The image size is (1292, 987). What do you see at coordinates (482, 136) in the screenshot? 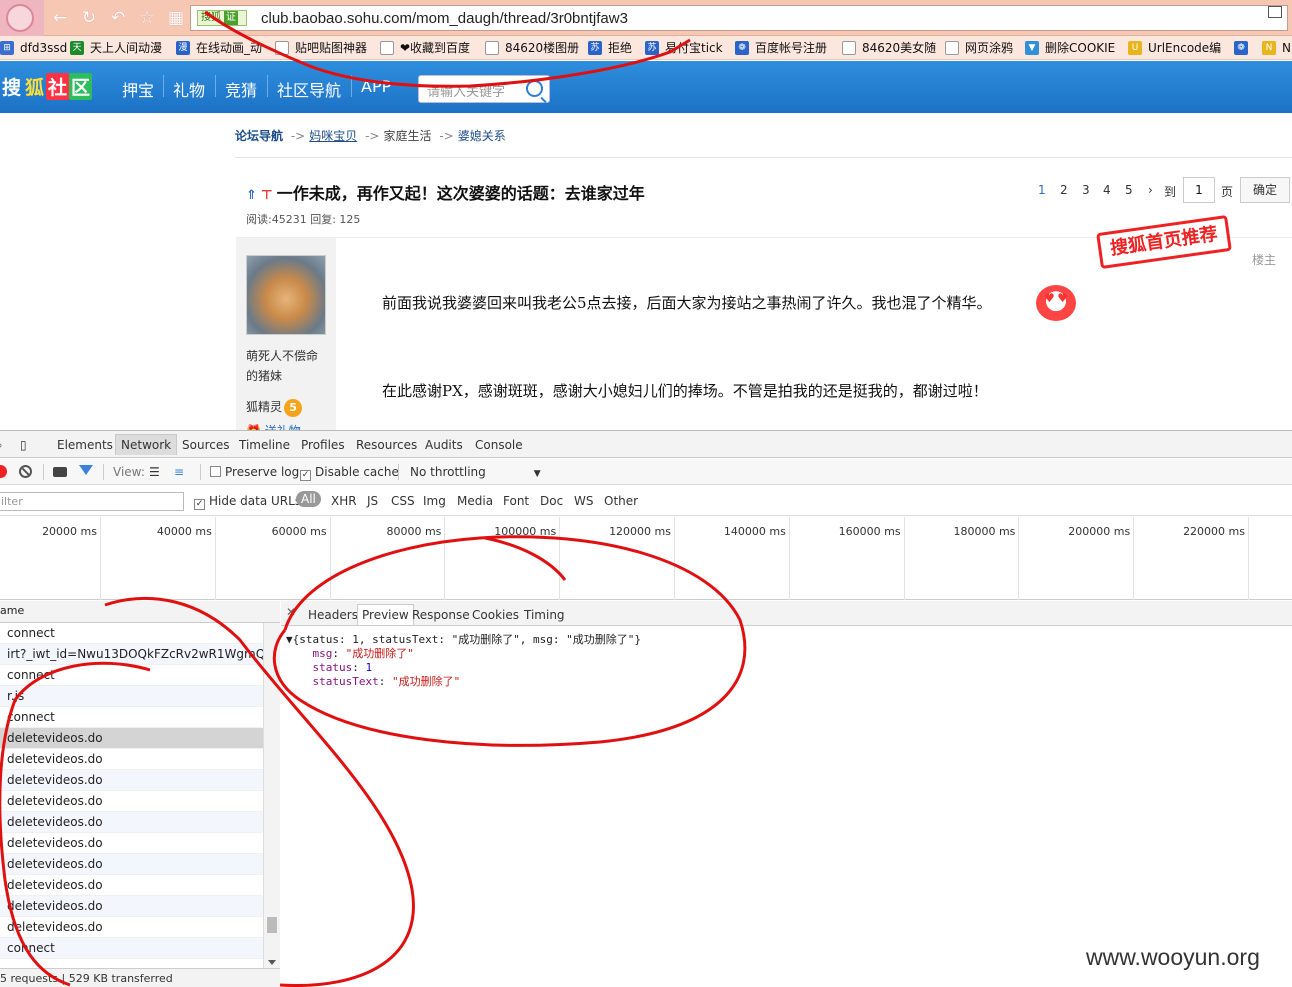
I see `breadcrumb-item: 婆媳关系` at bounding box center [482, 136].